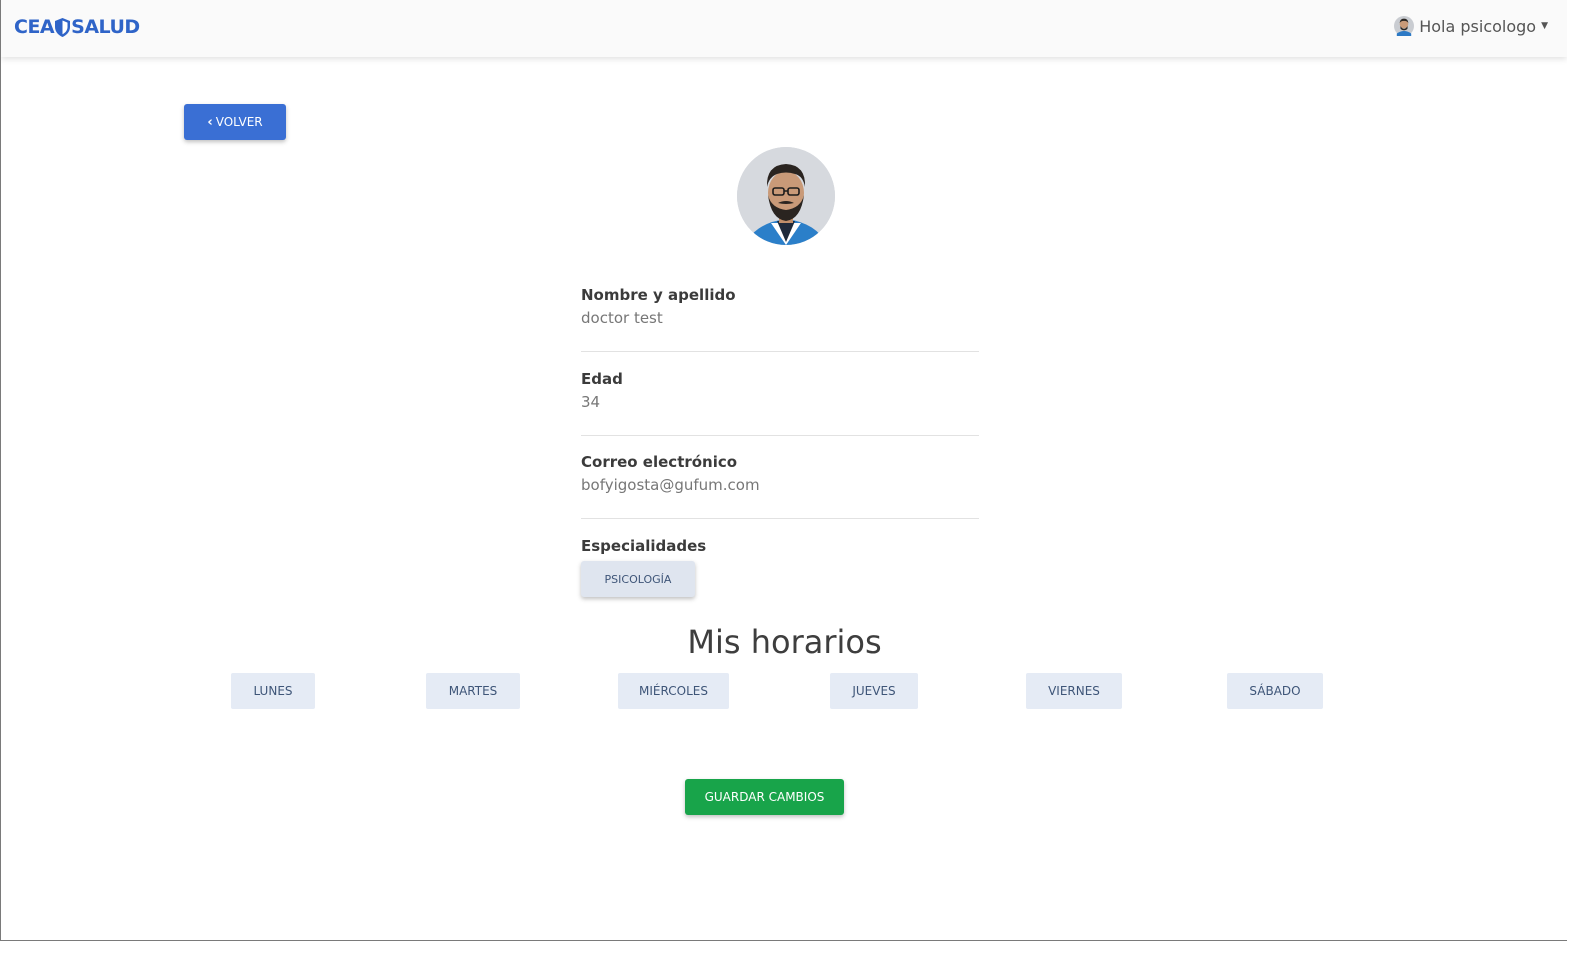  Describe the element at coordinates (1478, 26) in the screenshot. I see `user-greeting: Hola psicologo` at that location.